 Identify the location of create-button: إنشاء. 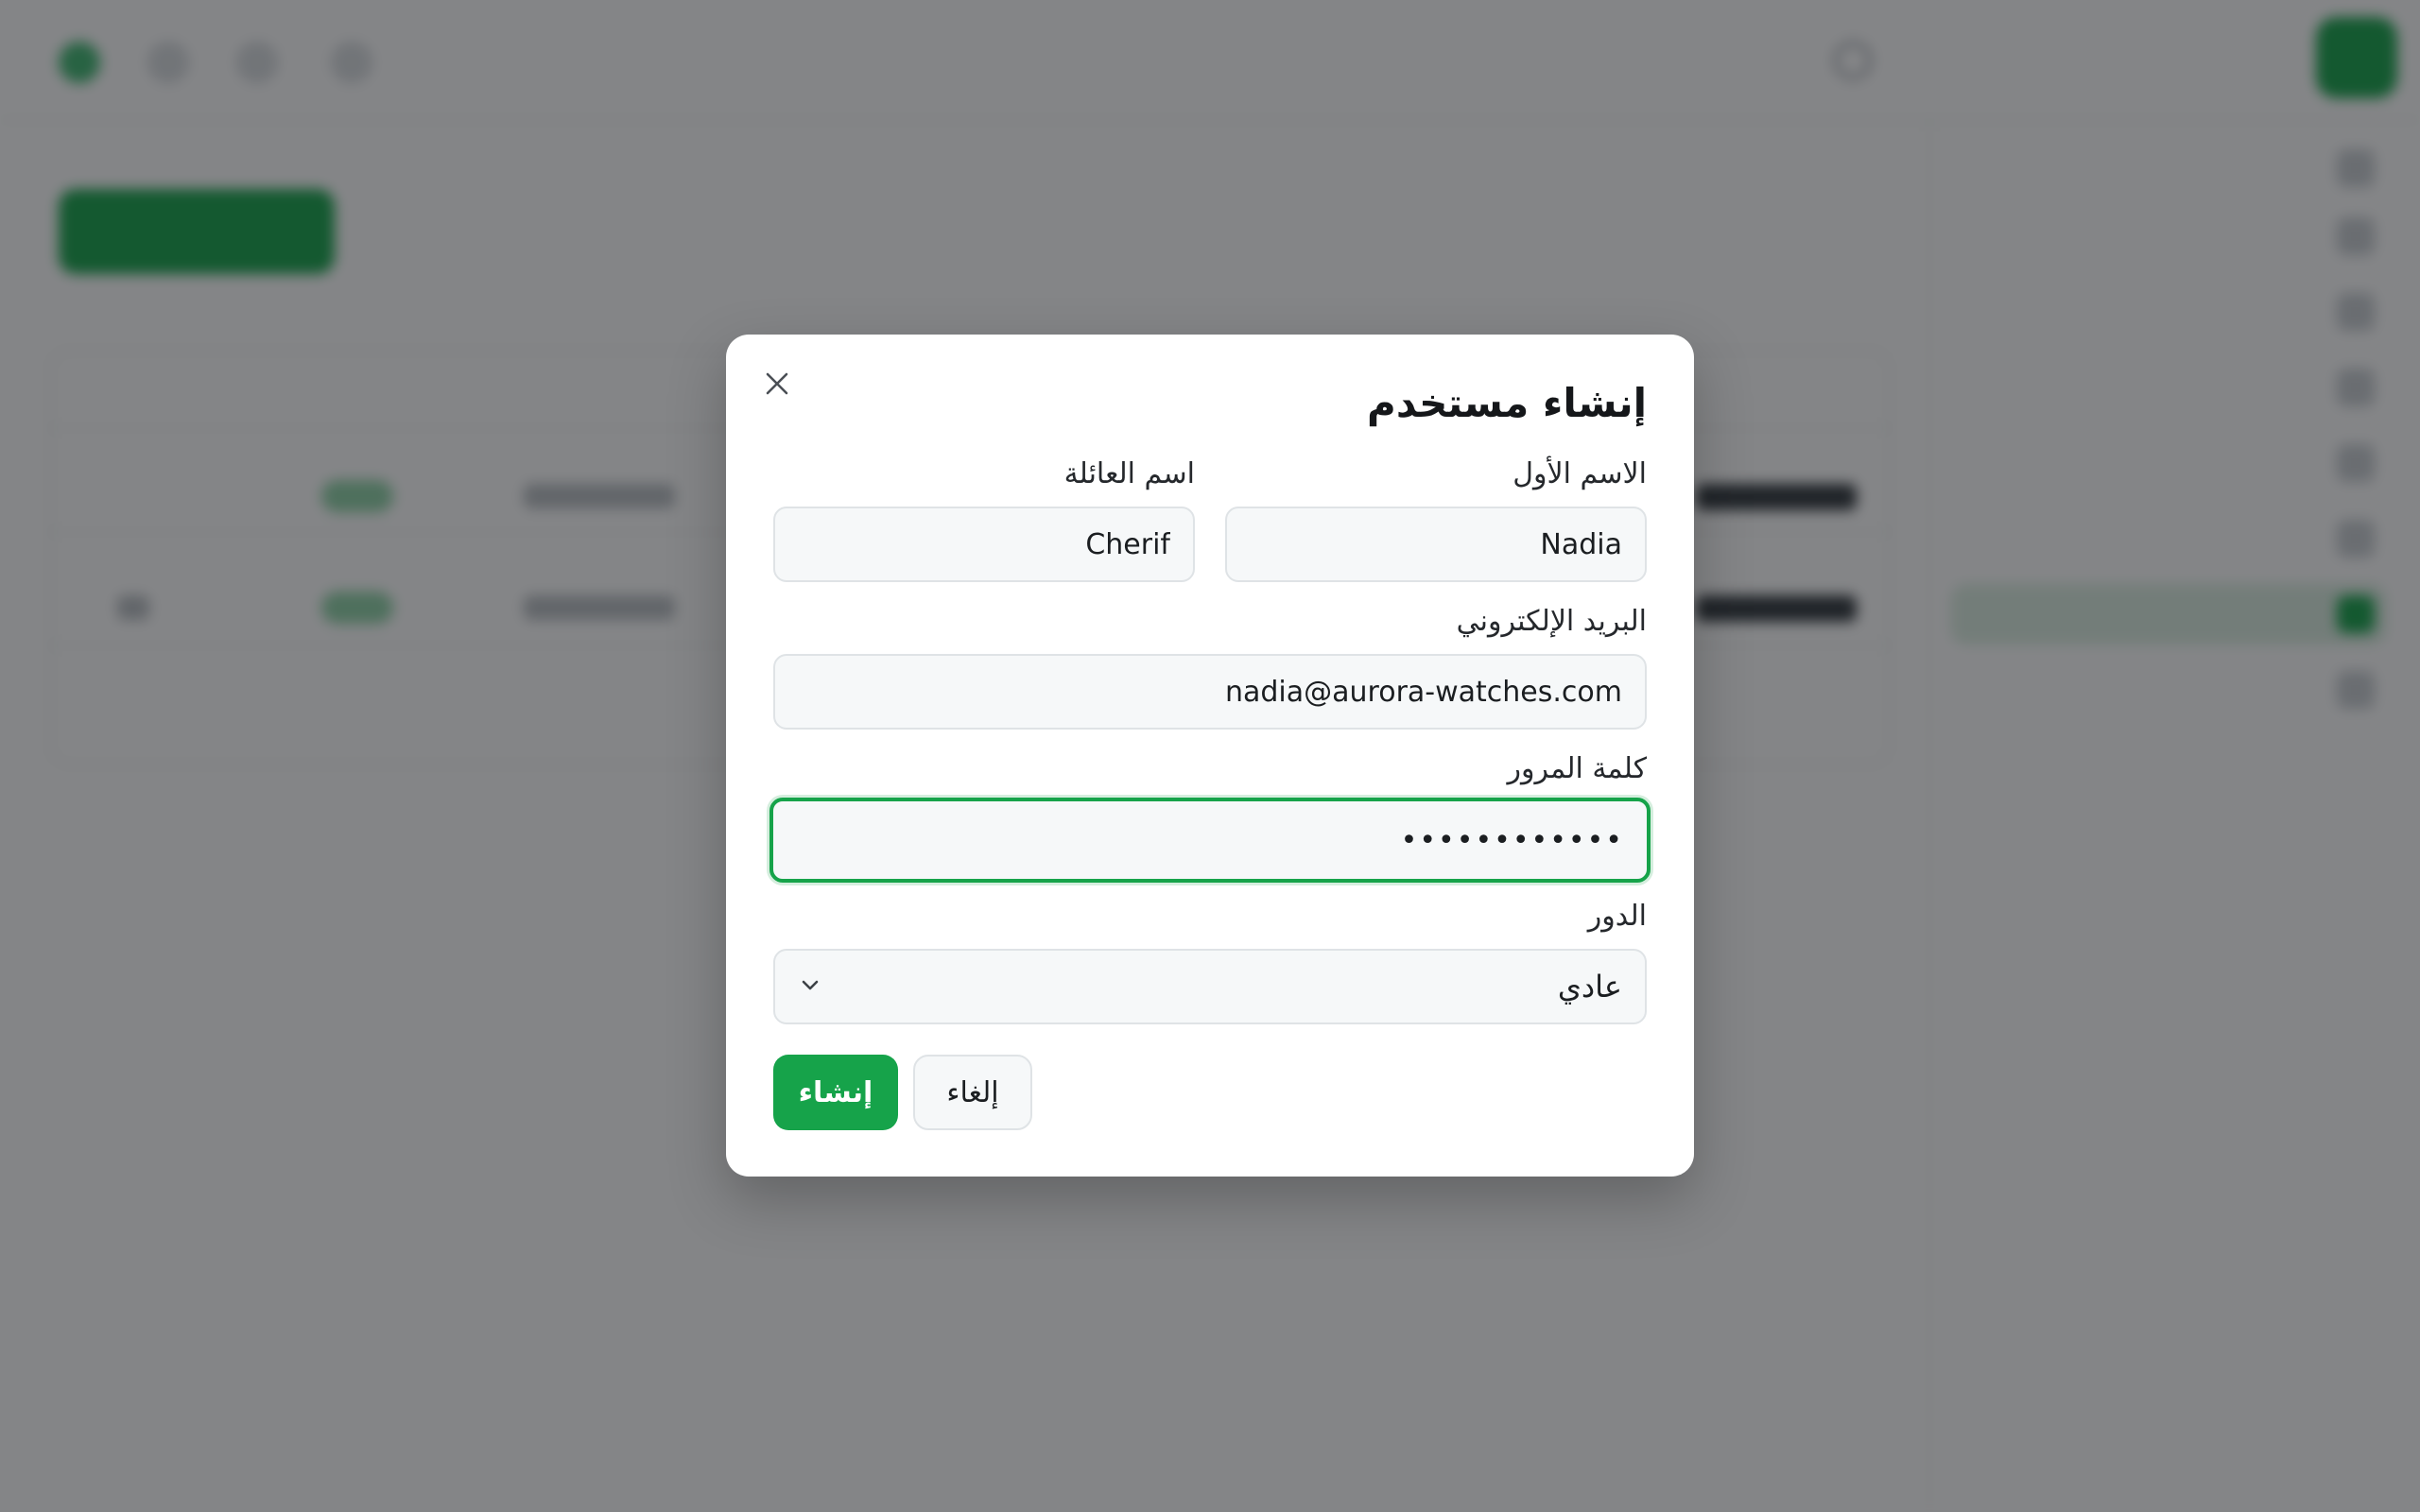
(835, 1092).